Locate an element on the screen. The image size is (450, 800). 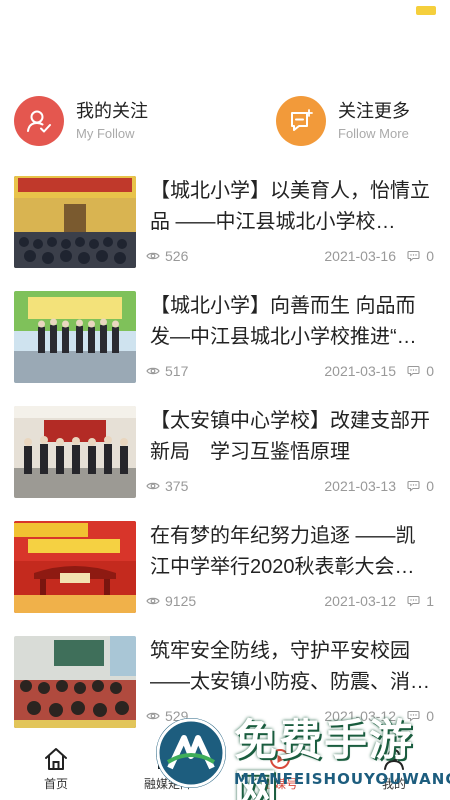
article-meta: 517 2021-03-15 0 is located at coordinates (291, 372).